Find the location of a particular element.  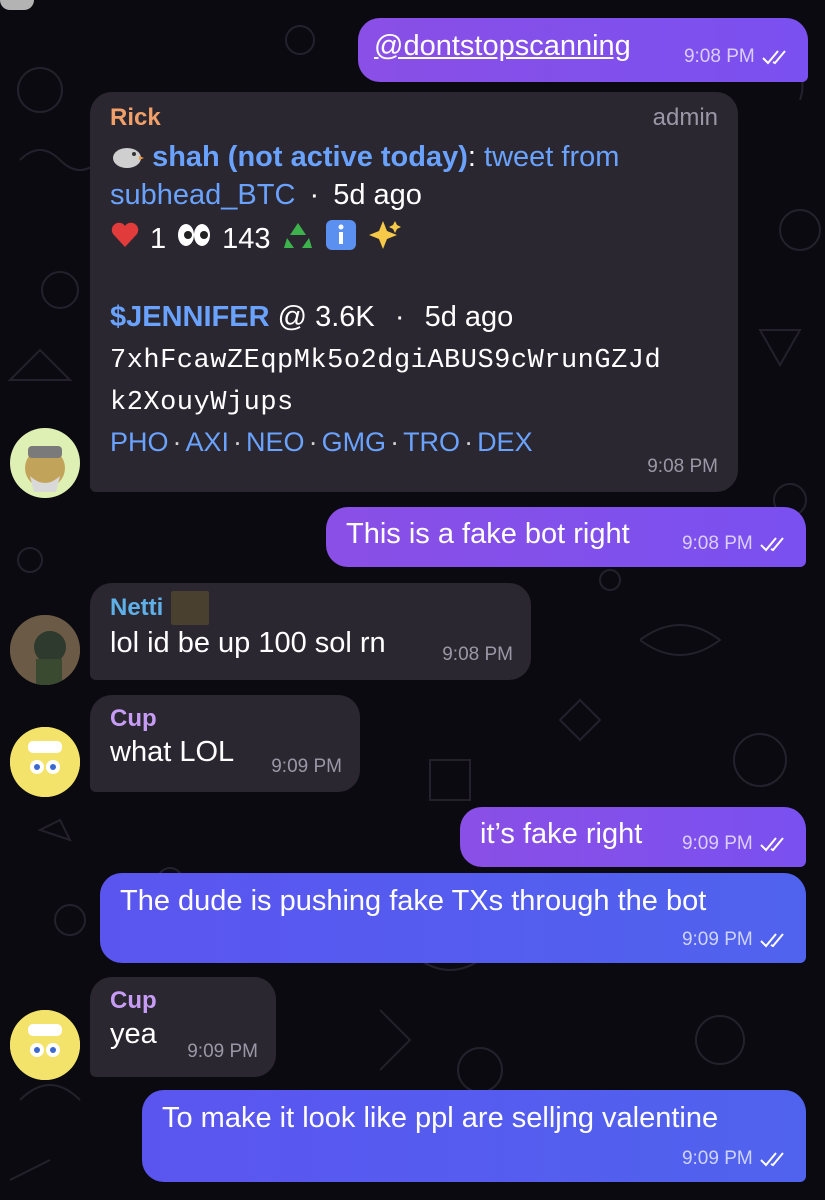

message-text: This is a fake bot right is located at coordinates (488, 534).